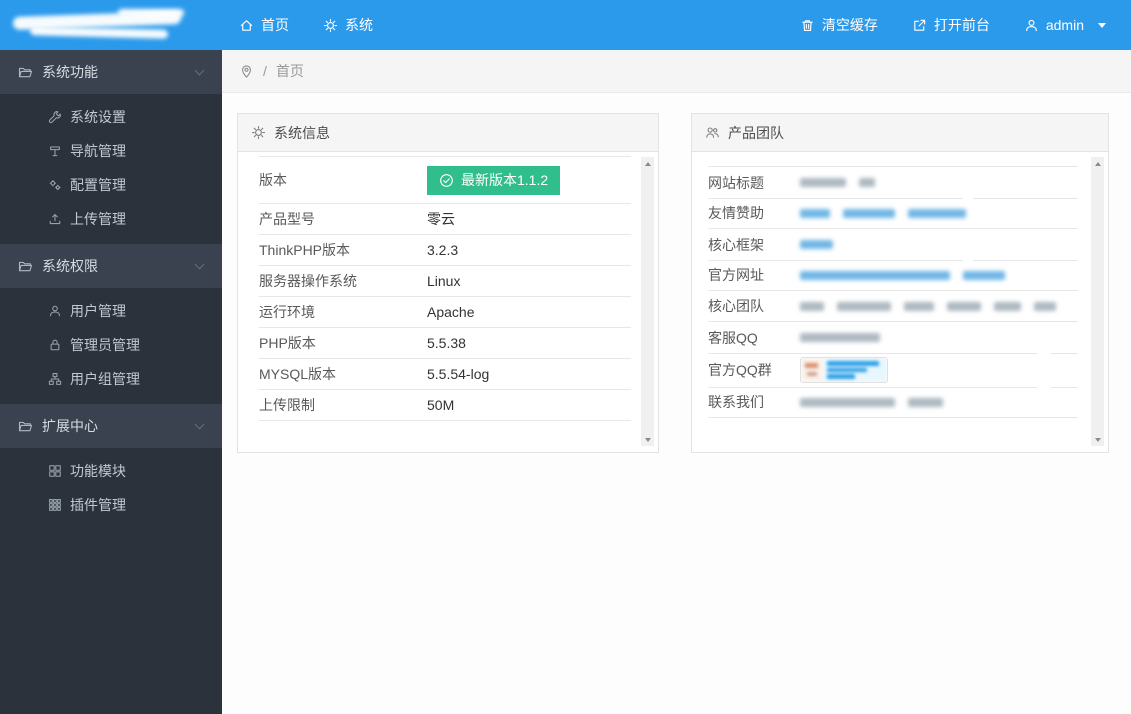 Image resolution: width=1131 pixels, height=714 pixels. Describe the element at coordinates (849, 25) in the screenshot. I see `clear-cache-label: 清空缓存` at that location.